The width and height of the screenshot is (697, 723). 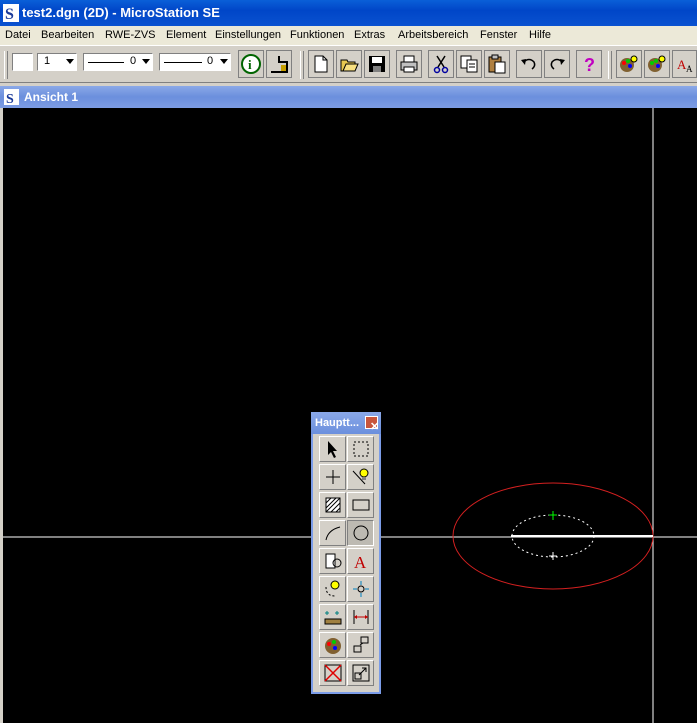 I want to click on main-tool-palette: Hauptt... ✕ A, so click(x=346, y=553).